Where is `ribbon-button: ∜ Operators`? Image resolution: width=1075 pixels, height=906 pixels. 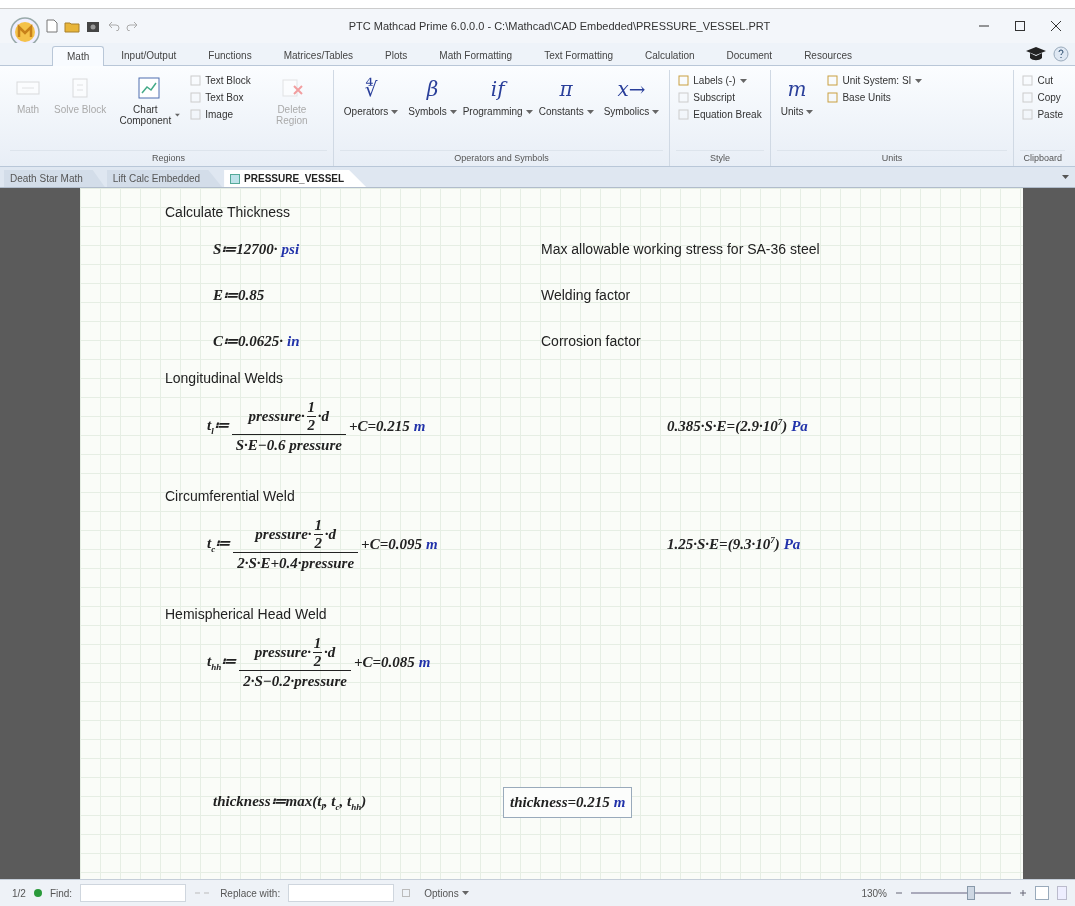
ribbon-button: ∜ Operators is located at coordinates (371, 96).